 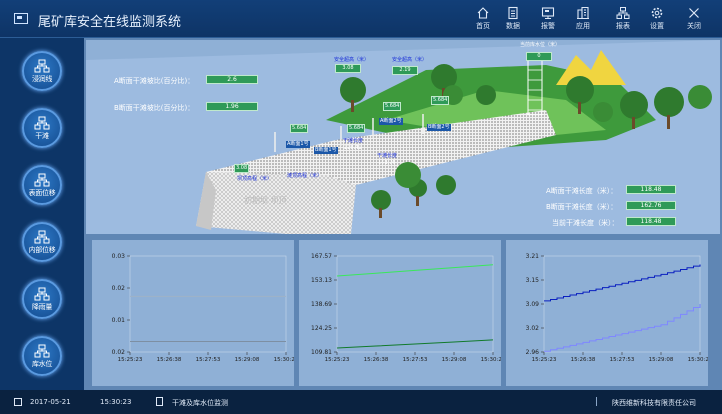 I want to click on y-tick-label: 3.02, so click(x=533, y=328).